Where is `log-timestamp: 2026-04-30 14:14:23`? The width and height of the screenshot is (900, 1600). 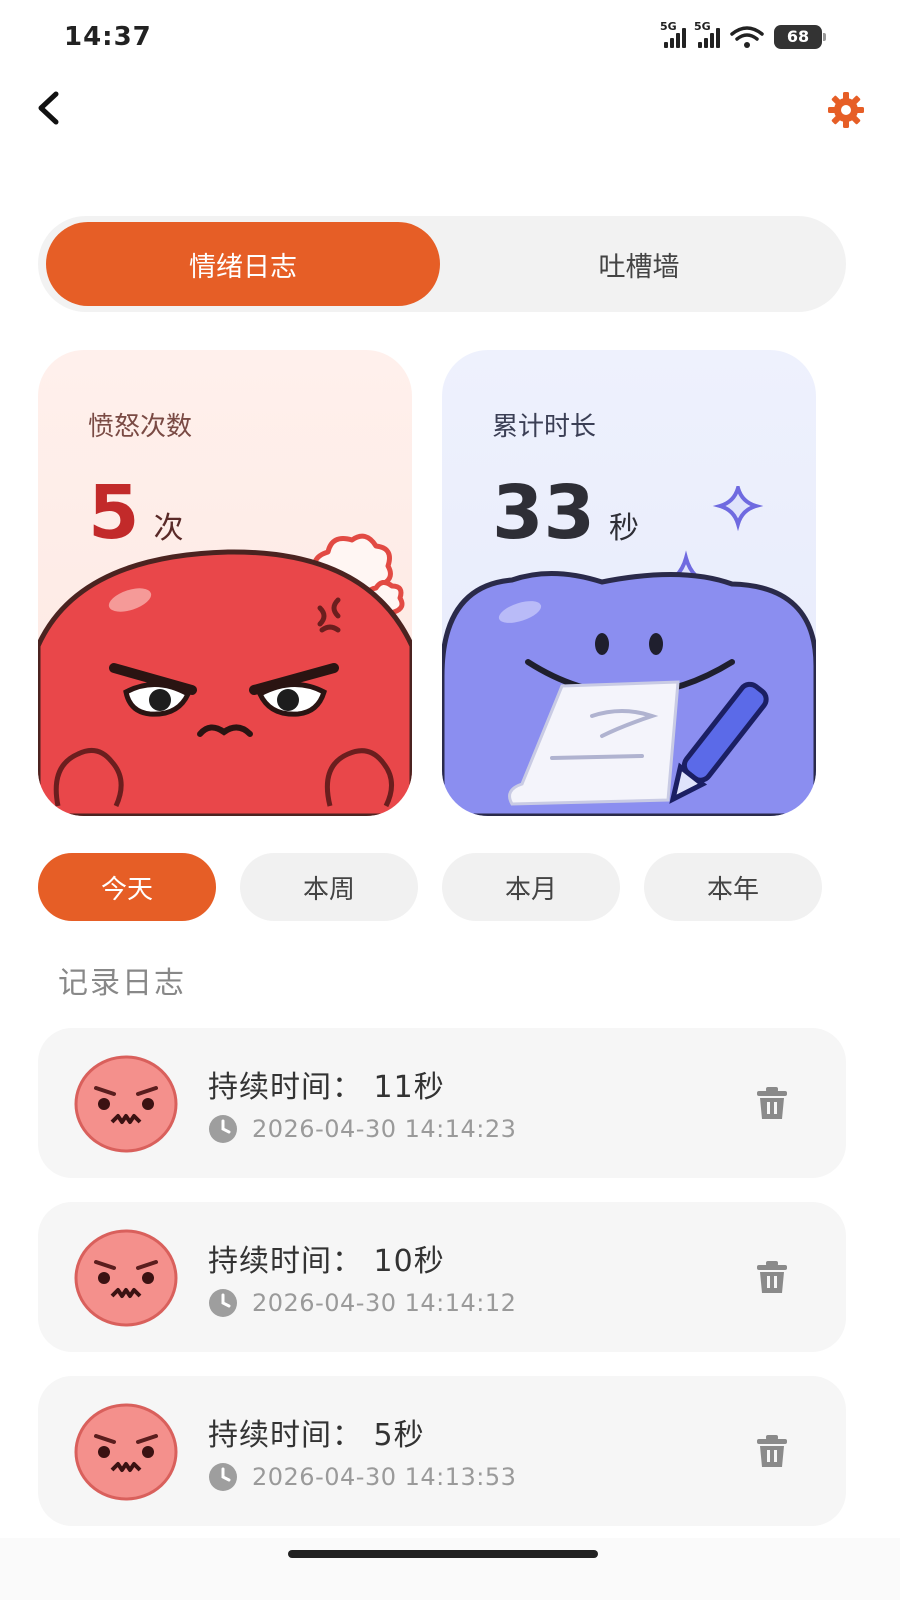 log-timestamp: 2026-04-30 14:14:23 is located at coordinates (384, 1129).